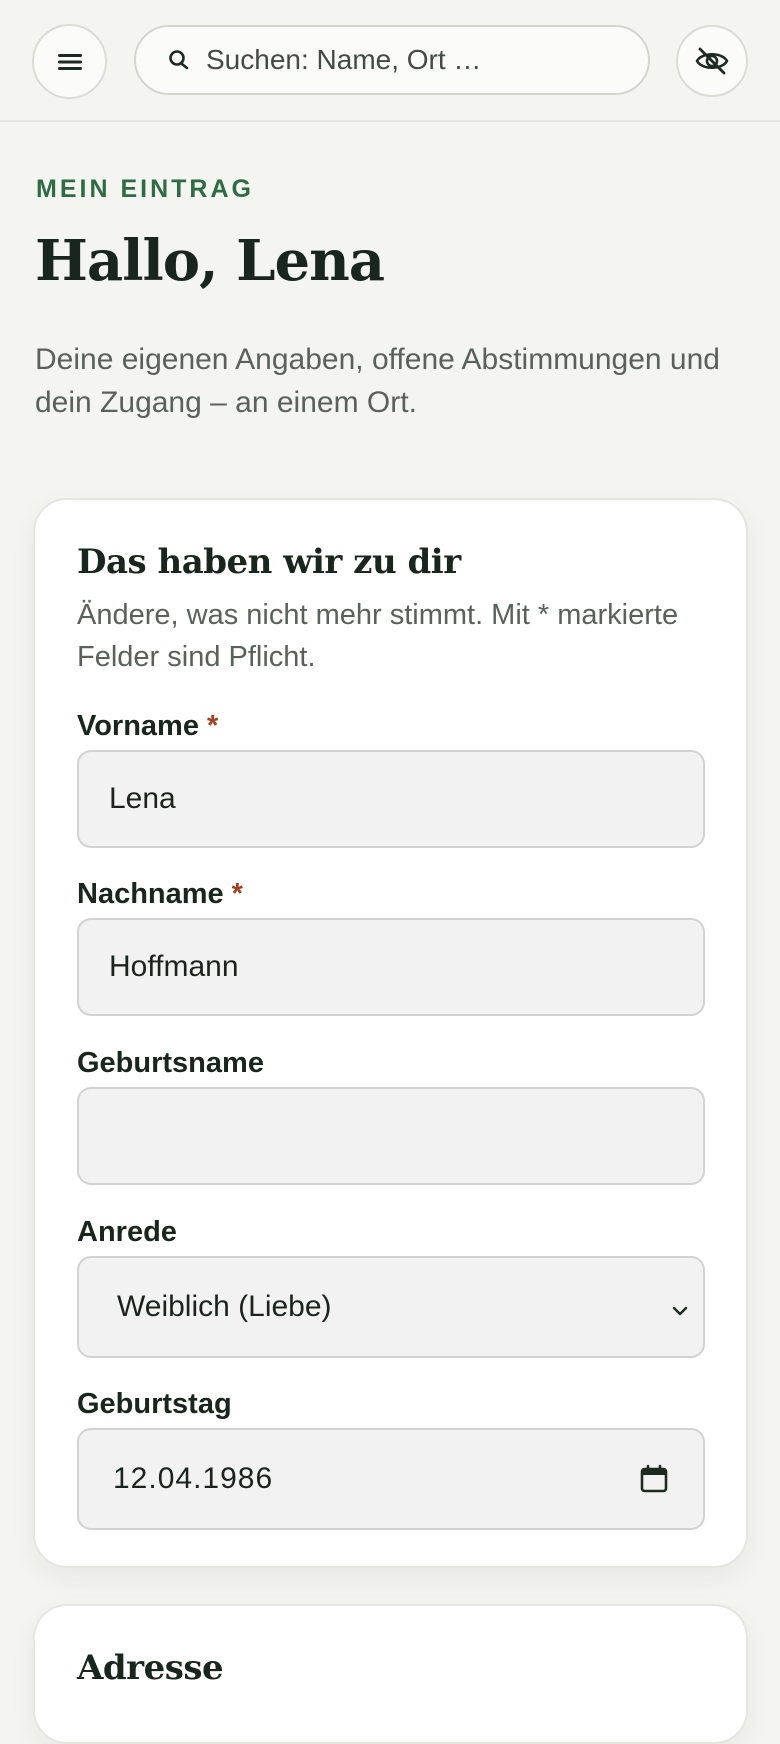 The width and height of the screenshot is (780, 1744). I want to click on eye-off-icon, so click(712, 61).